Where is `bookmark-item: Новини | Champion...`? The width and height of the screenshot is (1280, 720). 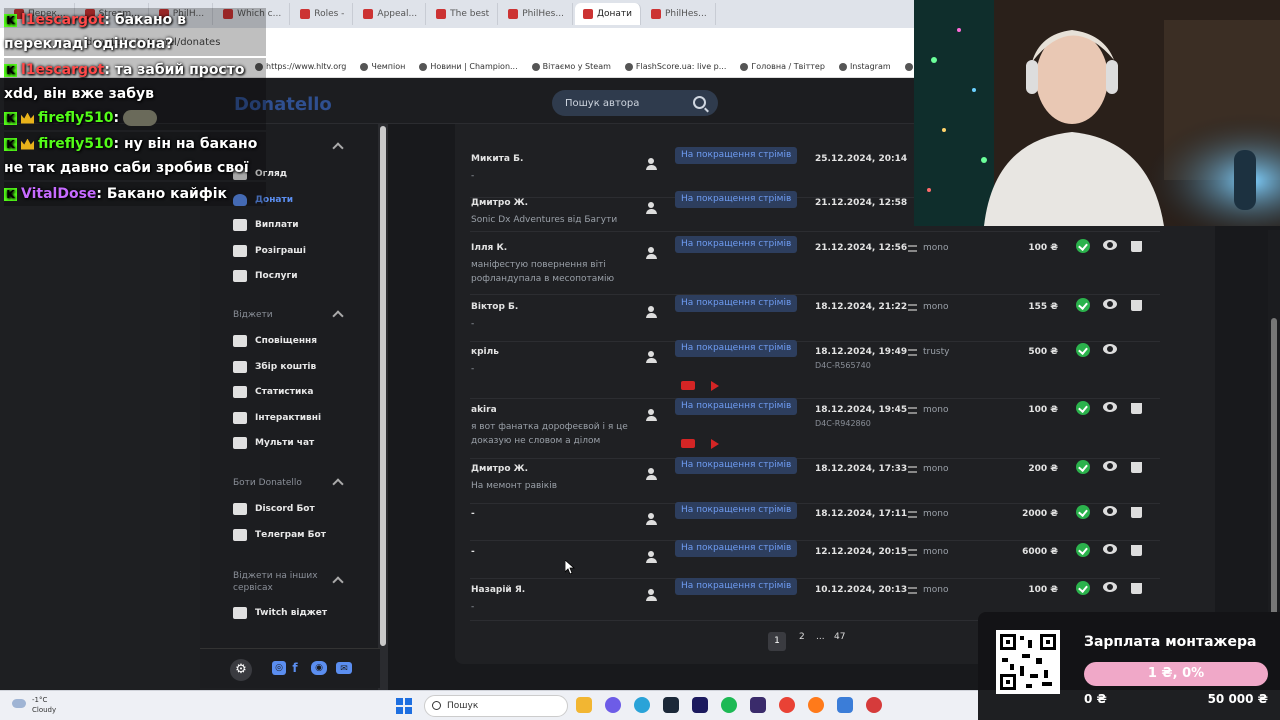
bookmark-item: Новини | Champion... is located at coordinates (468, 66).